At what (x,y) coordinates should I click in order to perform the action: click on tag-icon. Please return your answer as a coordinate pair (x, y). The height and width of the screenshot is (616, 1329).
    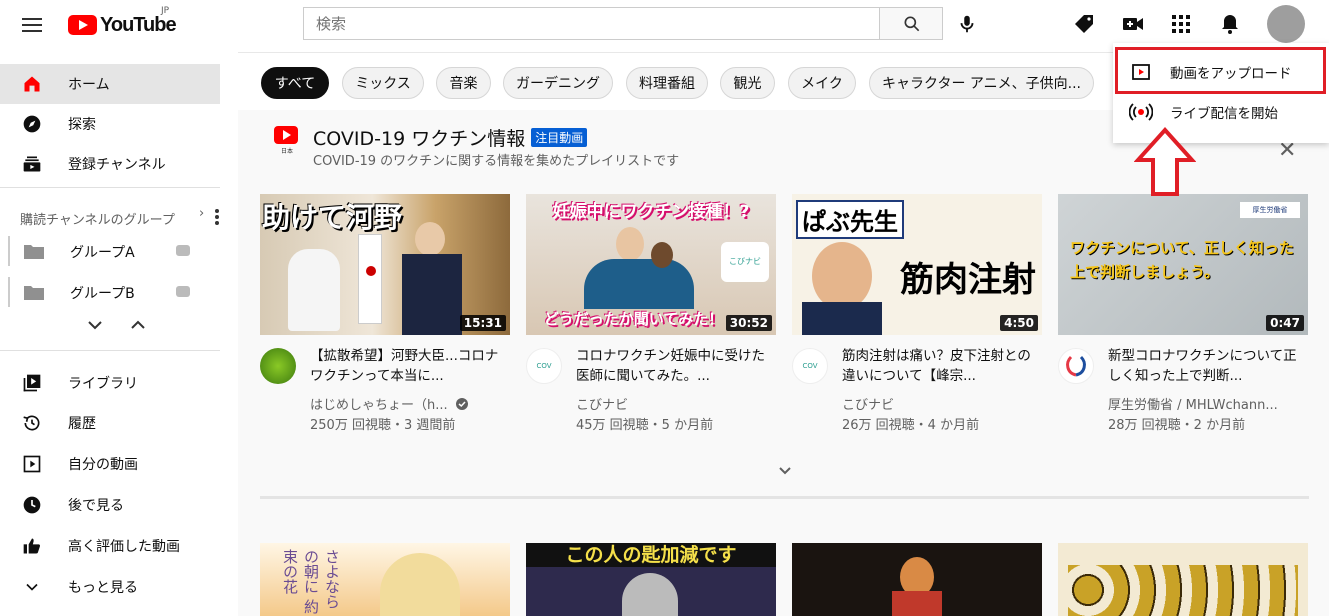
    Looking at the image, I should click on (1084, 24).